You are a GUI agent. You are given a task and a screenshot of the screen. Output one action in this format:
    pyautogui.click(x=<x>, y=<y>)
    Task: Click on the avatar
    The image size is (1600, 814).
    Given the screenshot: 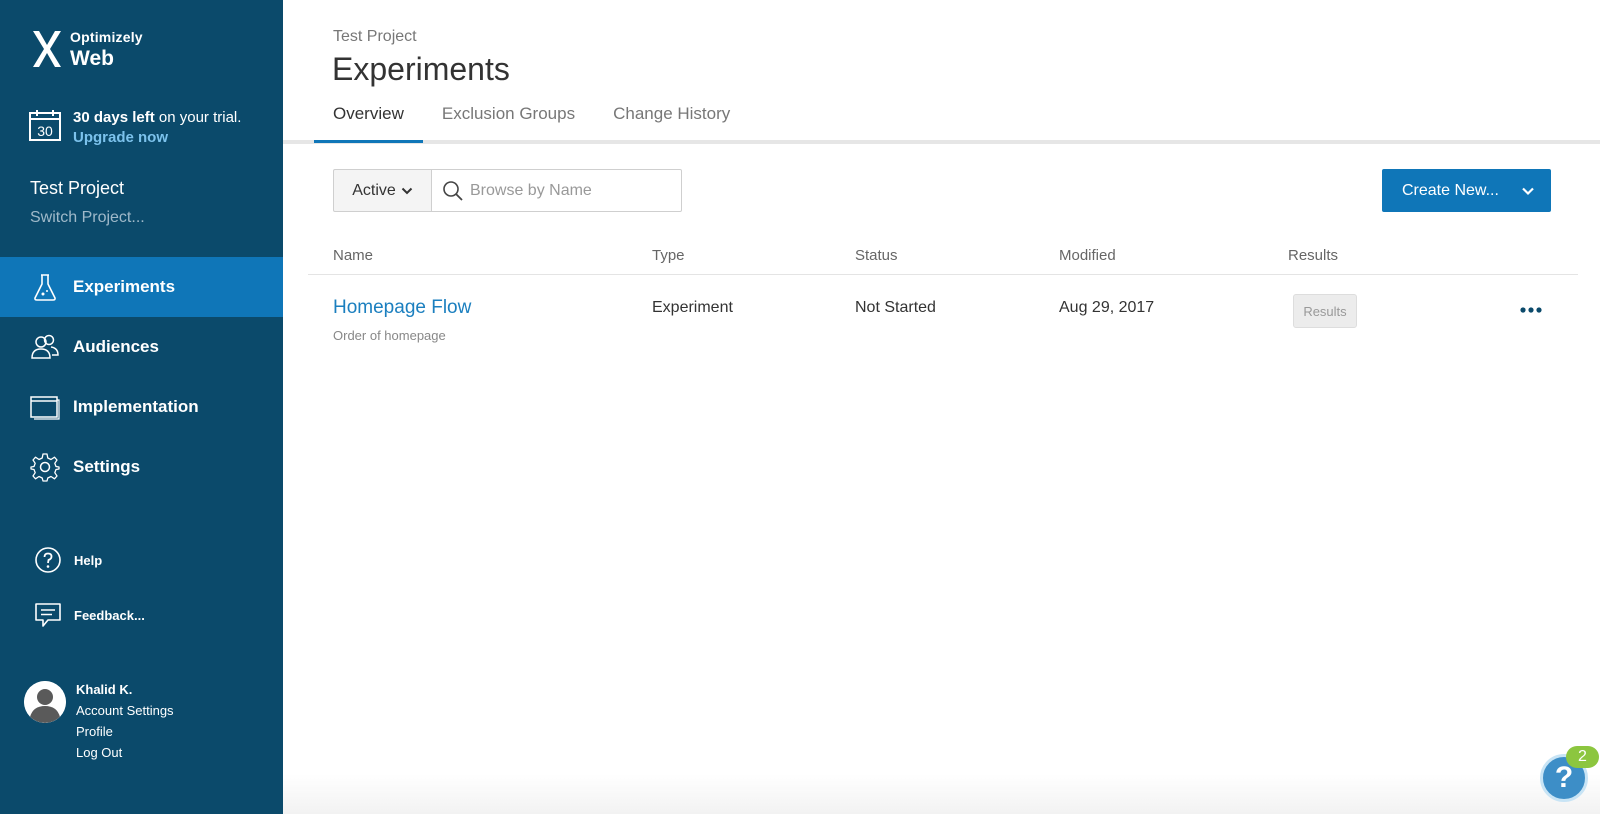 What is the action you would take?
    pyautogui.click(x=45, y=702)
    